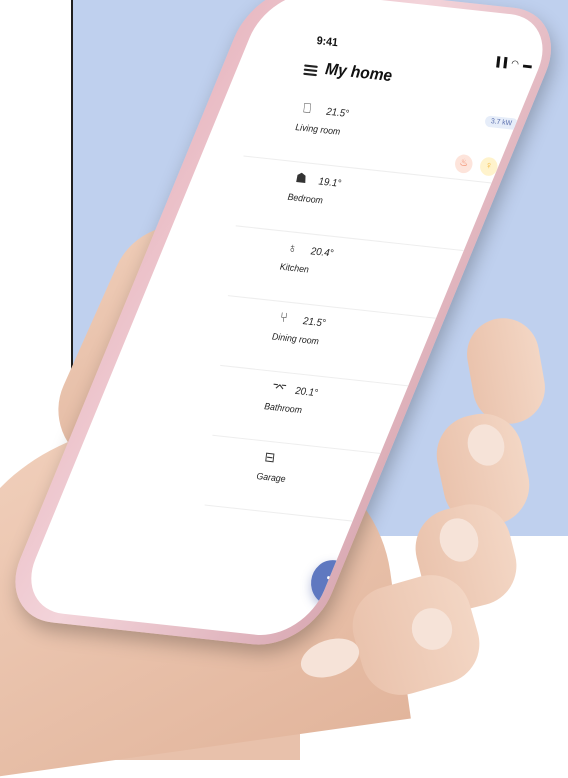 The image size is (568, 778). What do you see at coordinates (513, 63) in the screenshot?
I see `status-icons: ▐▐ ◠ ▬` at bounding box center [513, 63].